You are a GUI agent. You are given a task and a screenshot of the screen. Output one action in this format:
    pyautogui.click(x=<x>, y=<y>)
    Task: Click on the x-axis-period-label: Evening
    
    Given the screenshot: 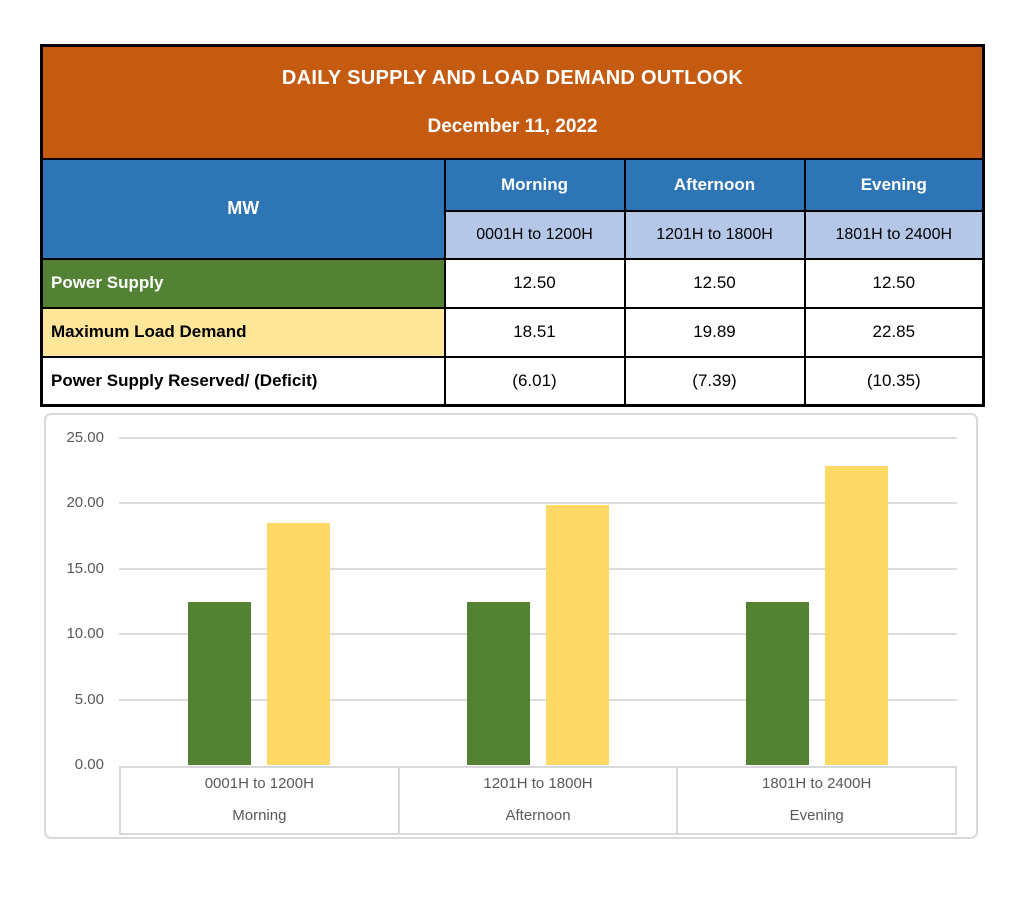 What is the action you would take?
    pyautogui.click(x=816, y=815)
    